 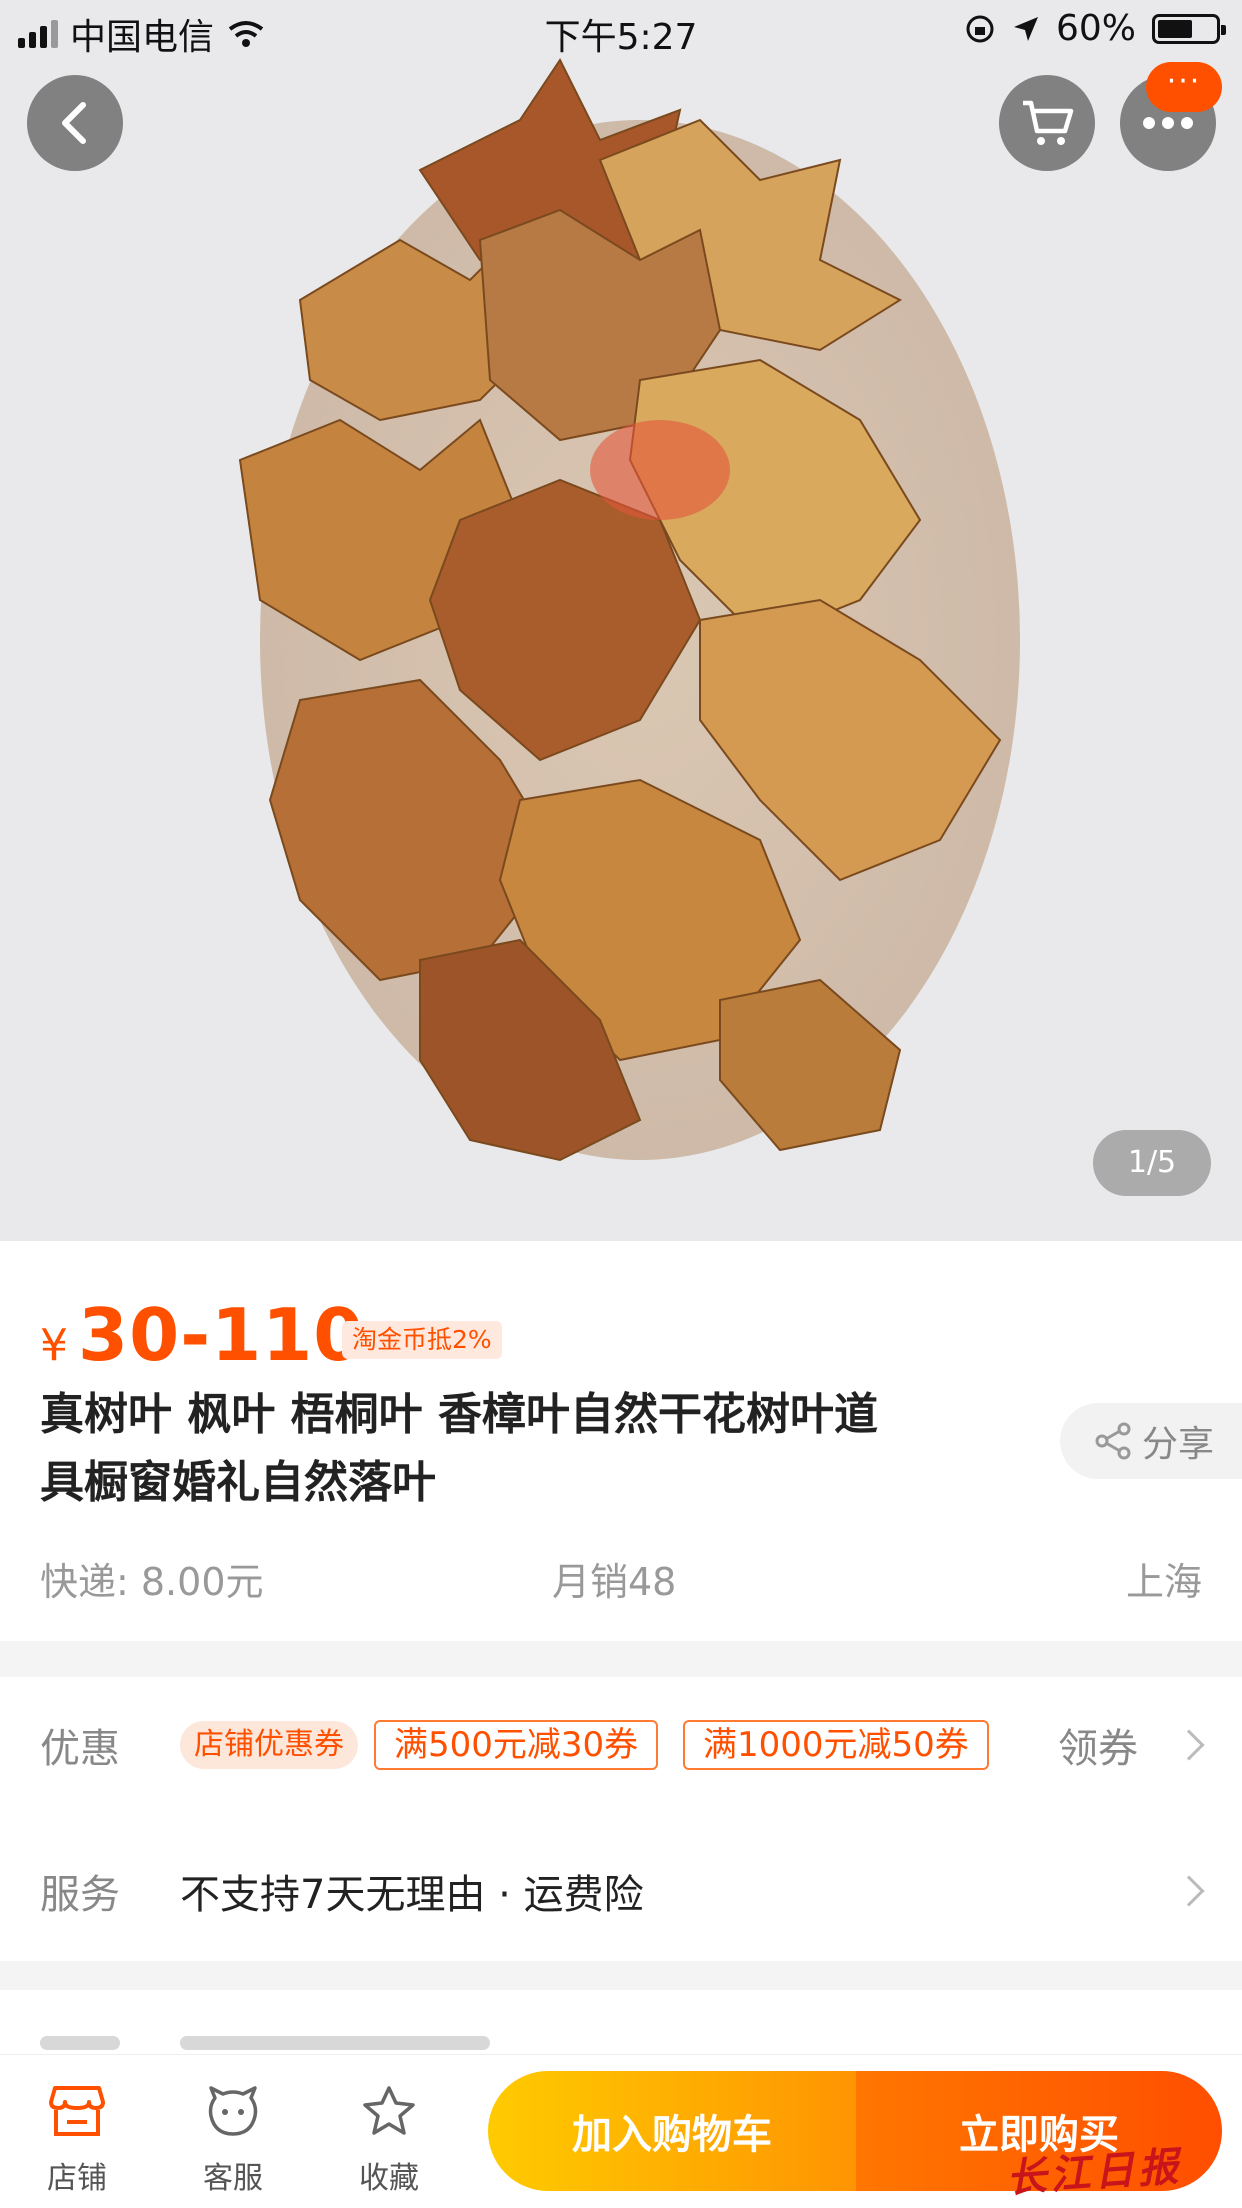 I want to click on tab-shop-label: 店铺, so click(x=77, y=2178).